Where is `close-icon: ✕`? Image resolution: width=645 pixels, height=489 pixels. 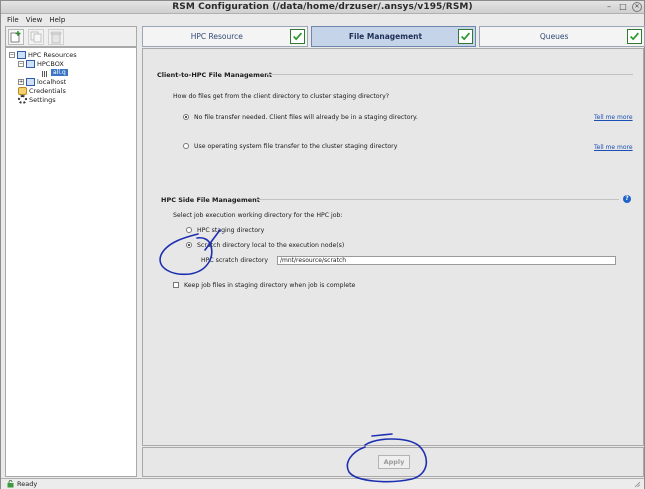 close-icon: ✕ is located at coordinates (637, 7).